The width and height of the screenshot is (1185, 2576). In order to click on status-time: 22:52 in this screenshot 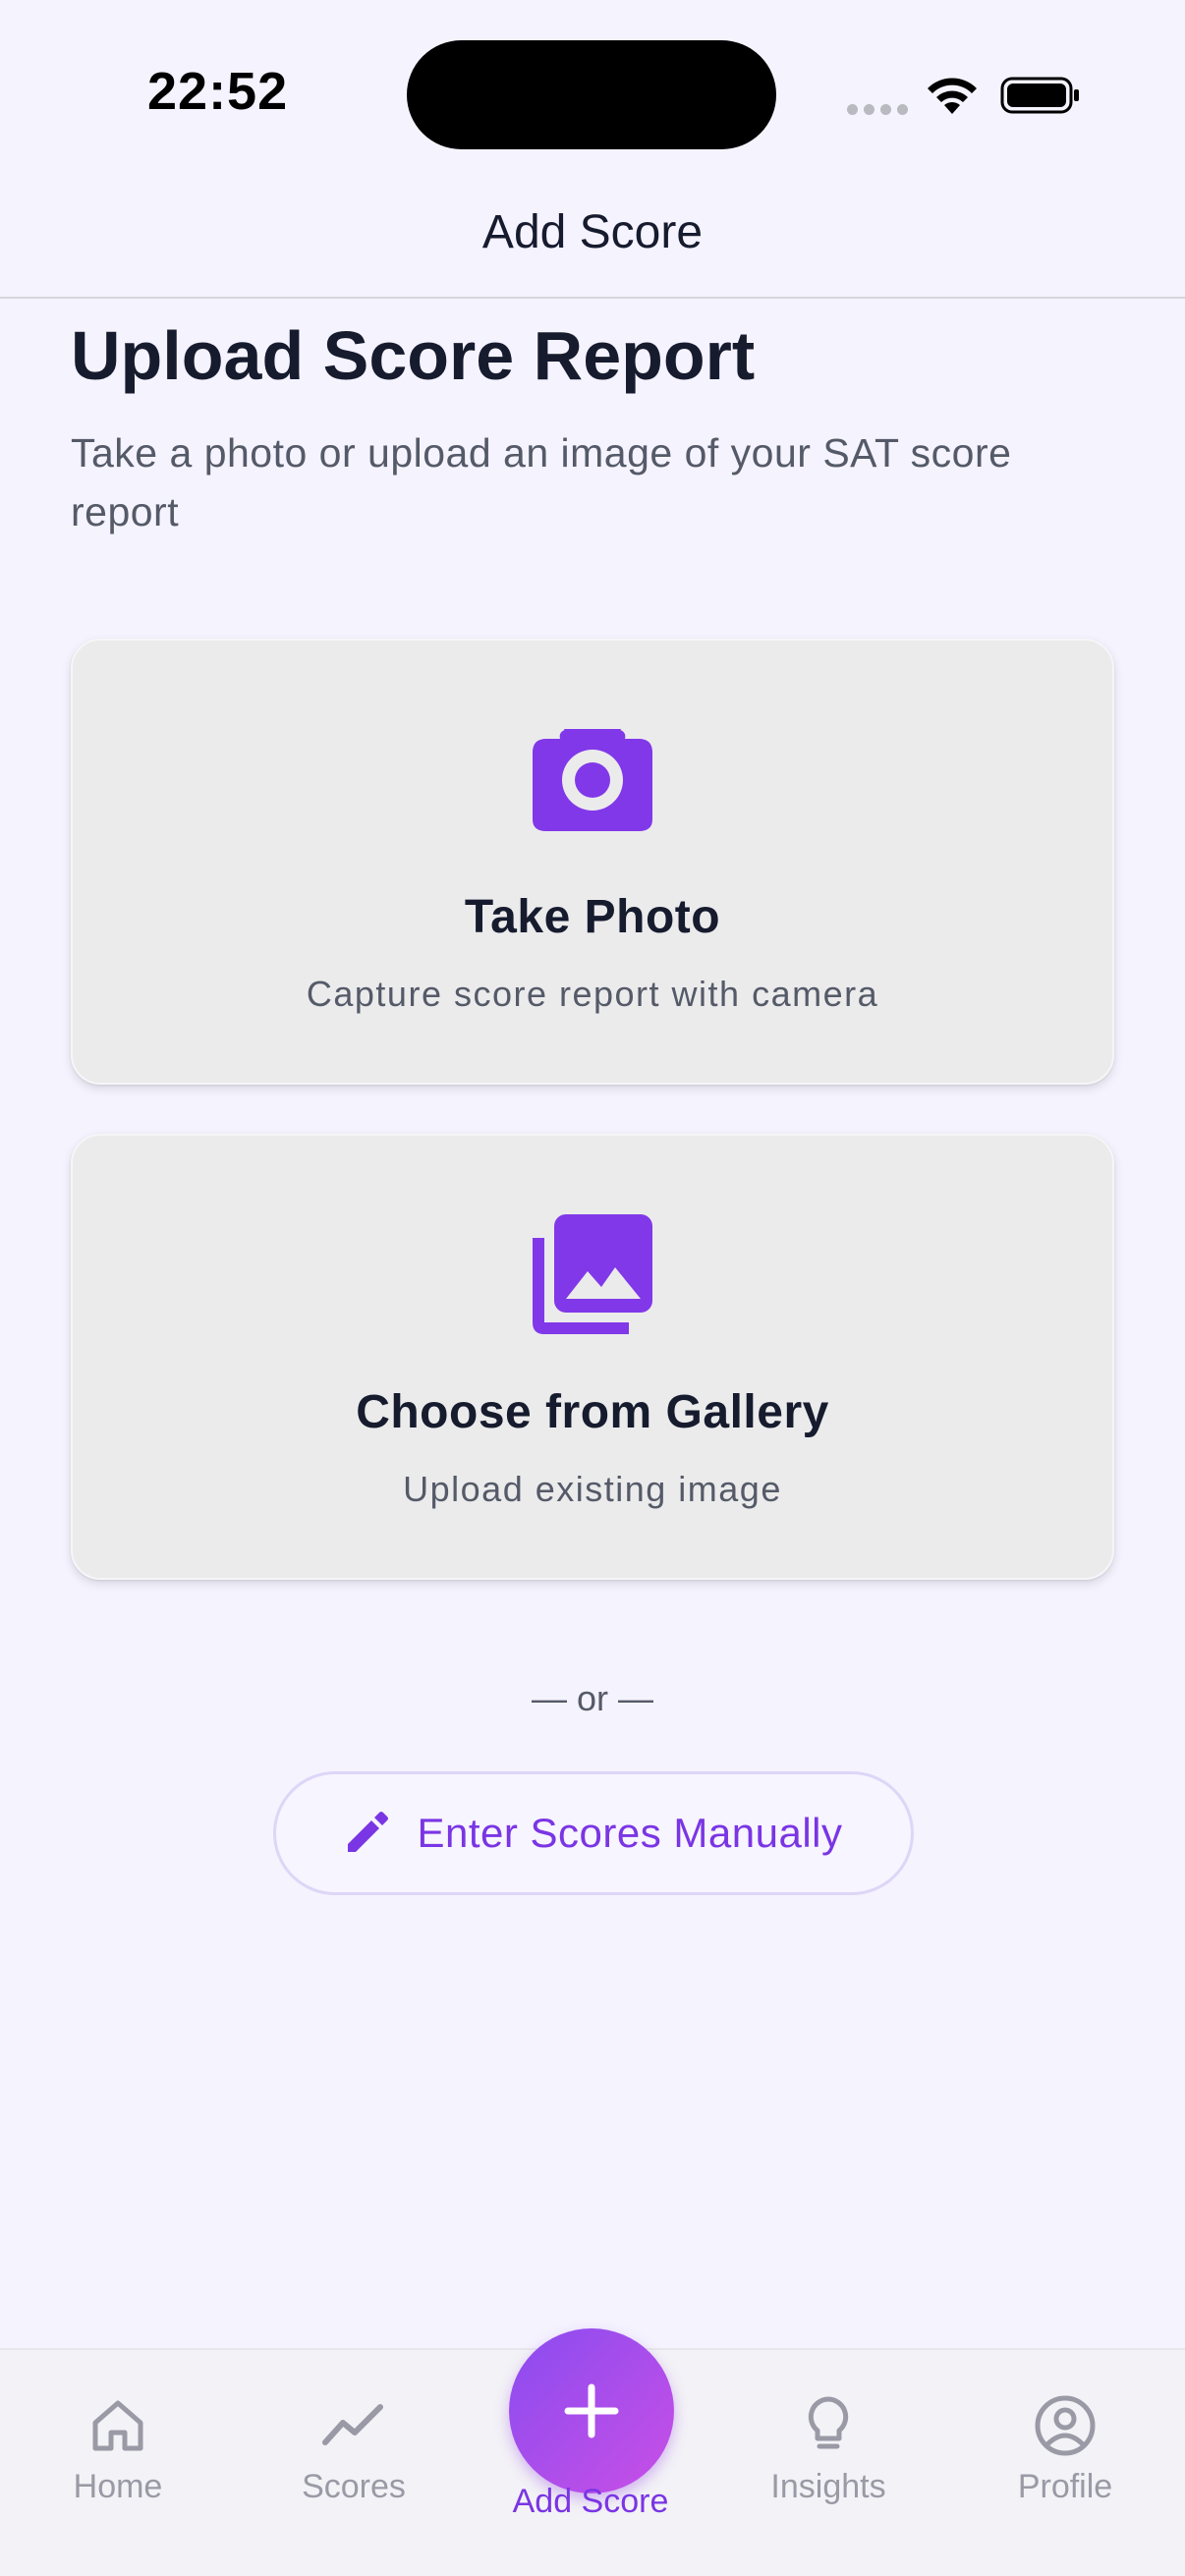, I will do `click(218, 91)`.